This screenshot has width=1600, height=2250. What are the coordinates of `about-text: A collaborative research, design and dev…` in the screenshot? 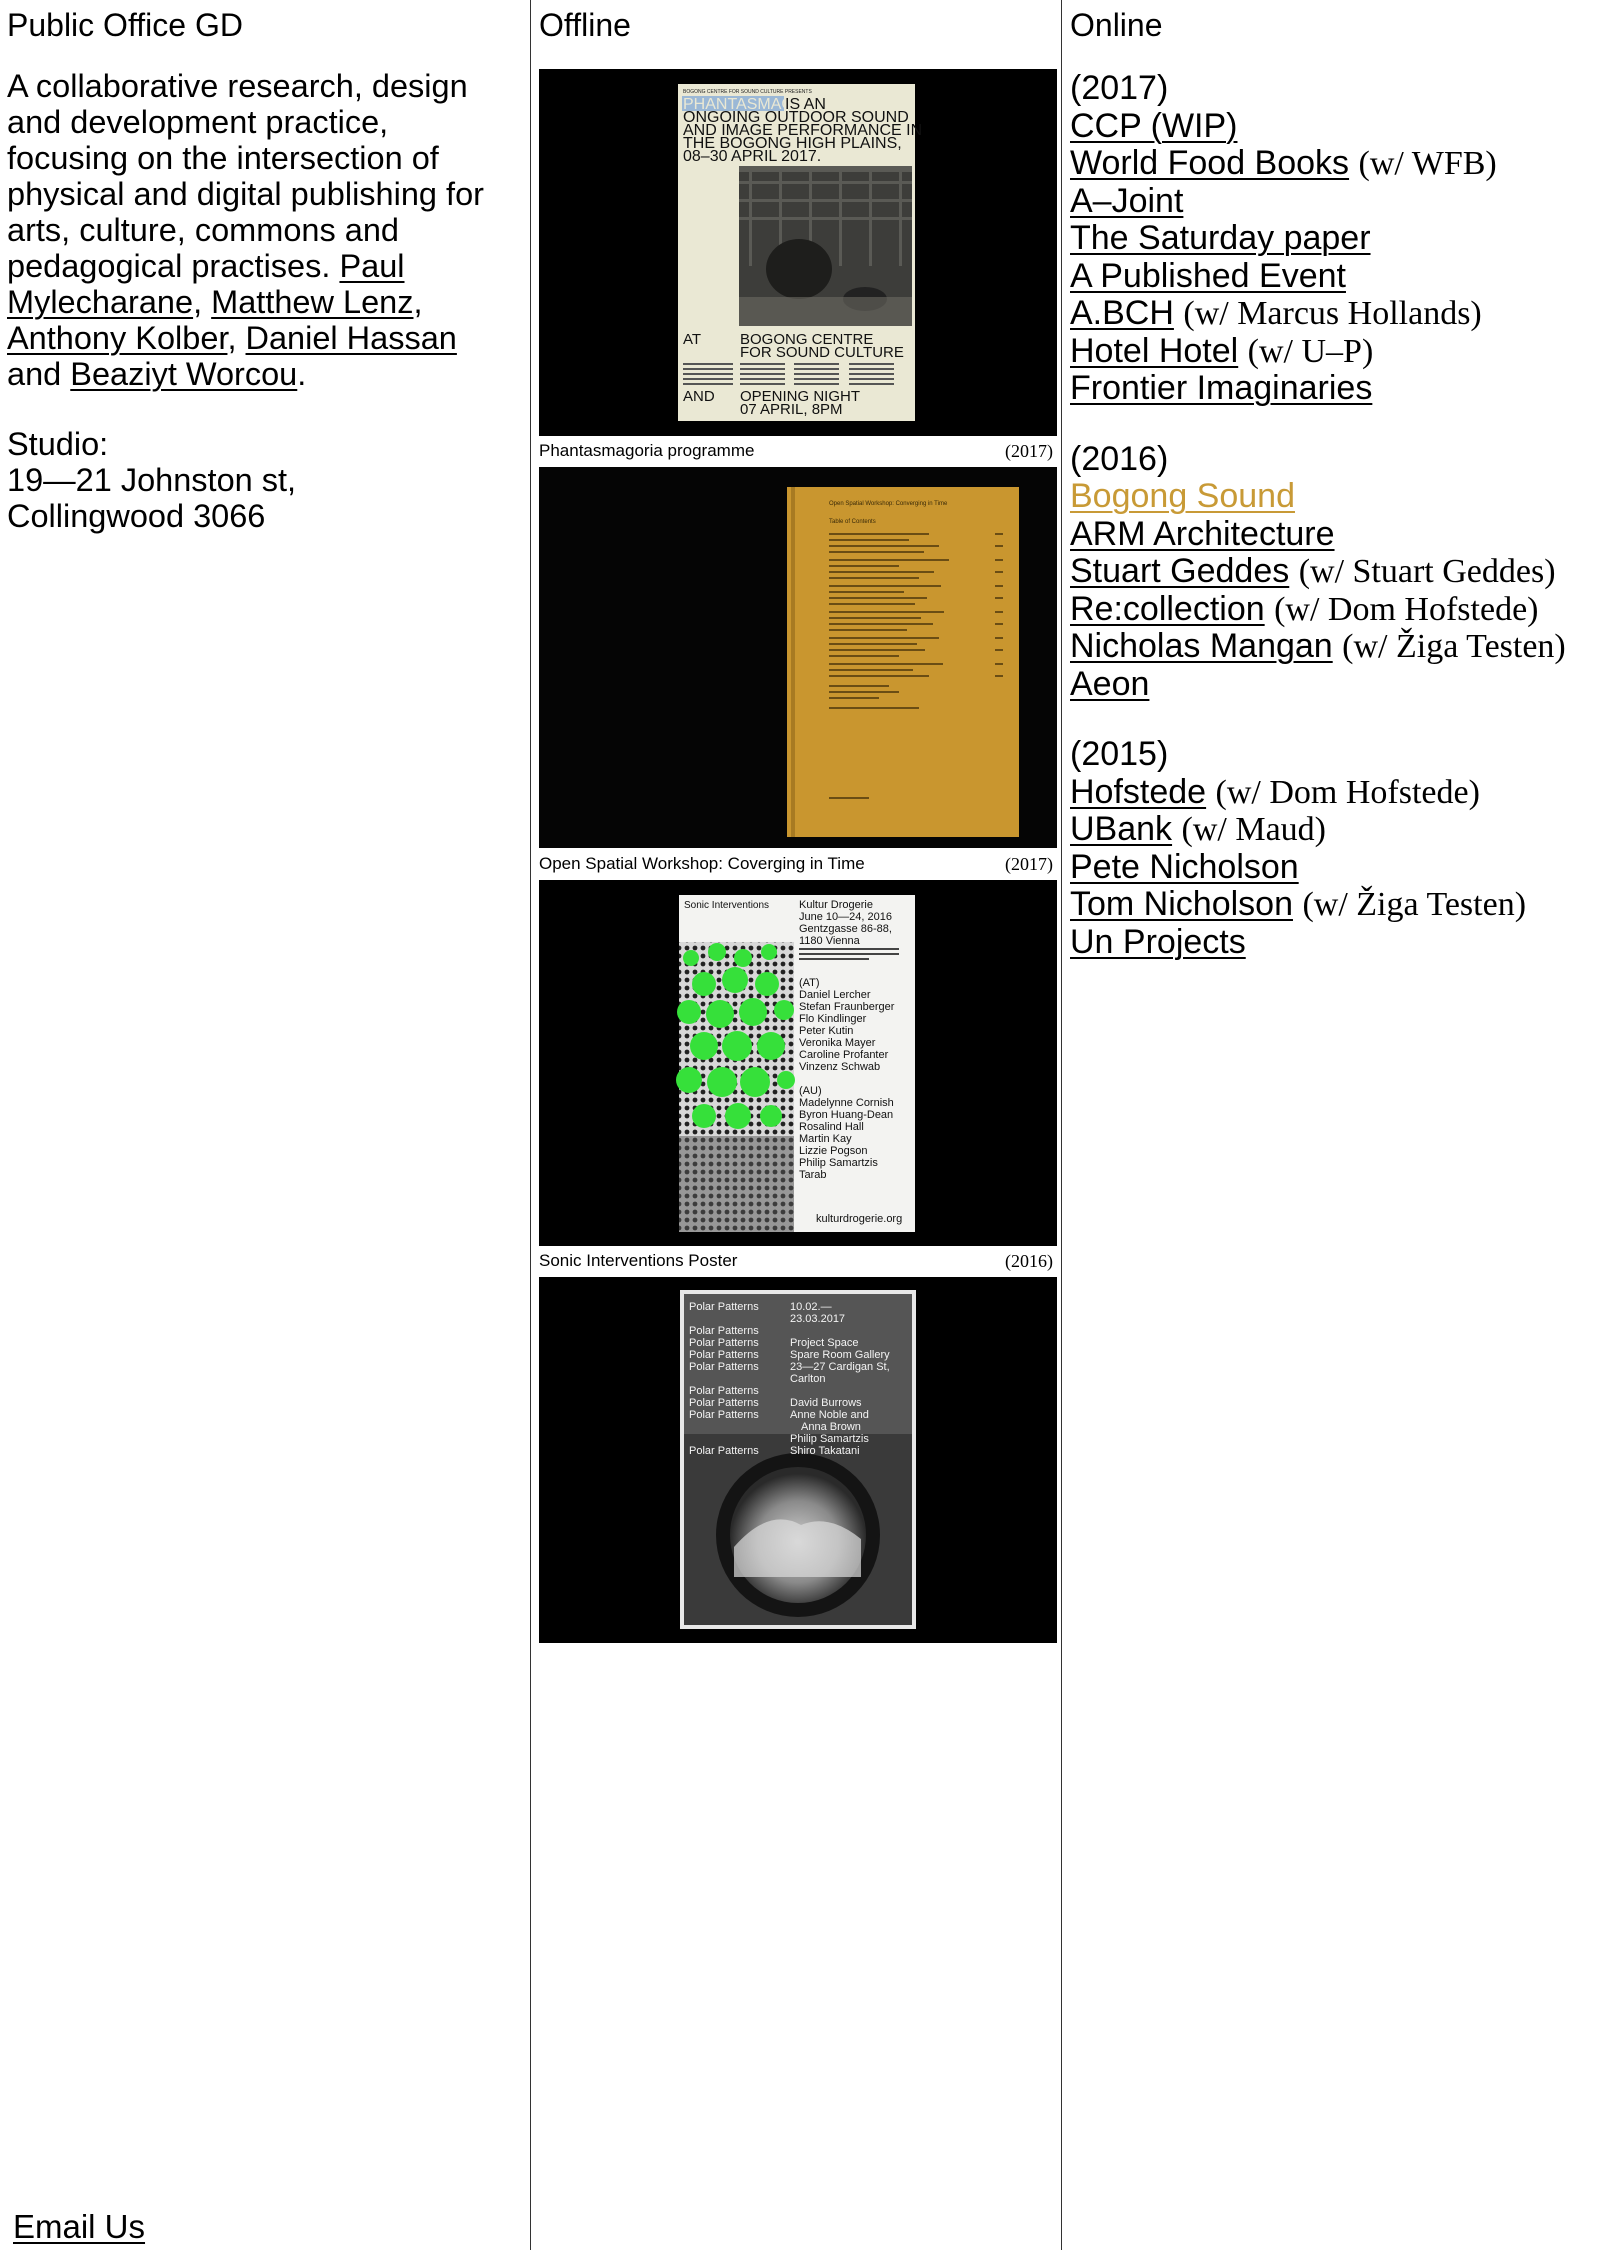 It's located at (262, 230).